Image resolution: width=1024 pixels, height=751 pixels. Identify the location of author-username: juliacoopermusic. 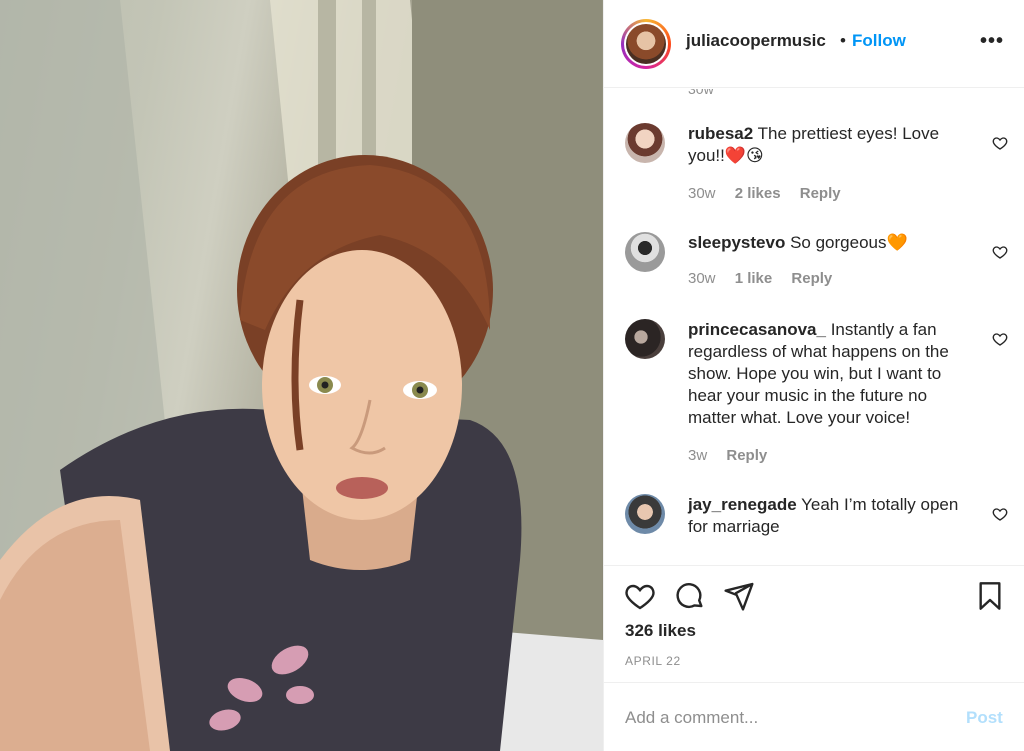
(756, 41).